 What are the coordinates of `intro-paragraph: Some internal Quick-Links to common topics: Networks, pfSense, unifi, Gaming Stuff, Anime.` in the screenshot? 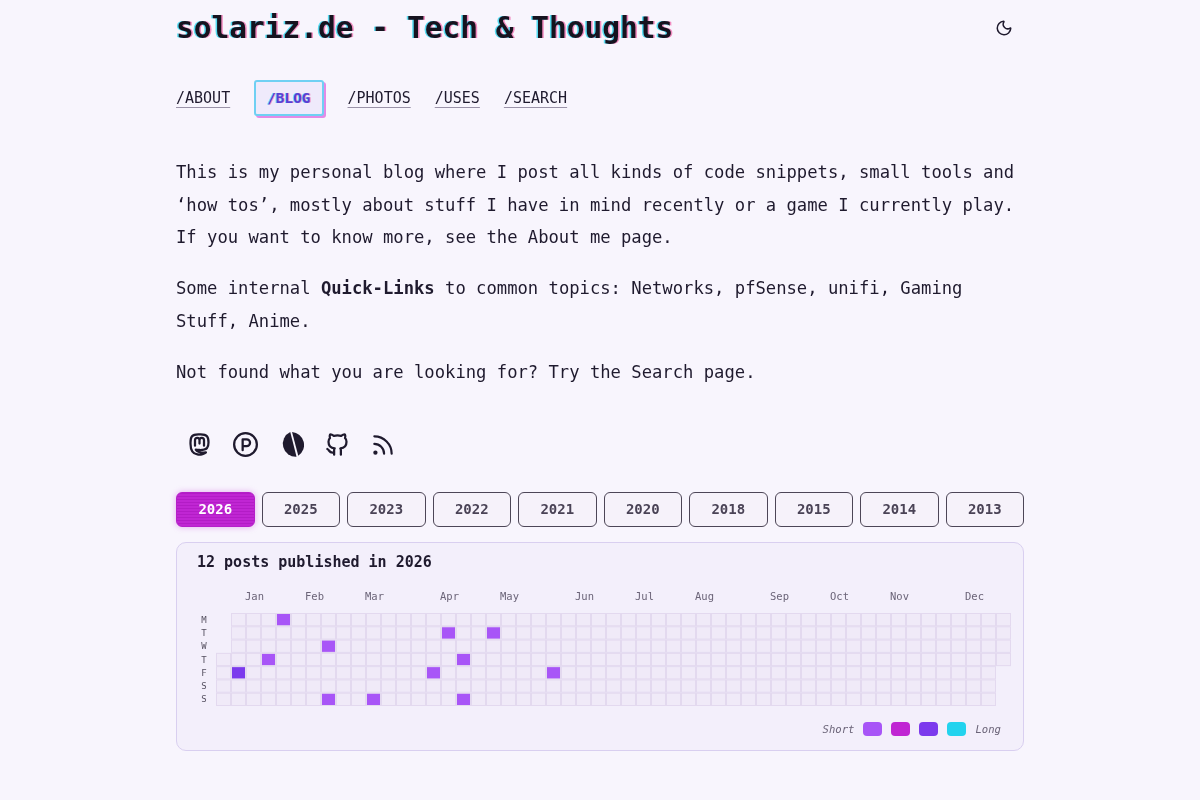 It's located at (570, 305).